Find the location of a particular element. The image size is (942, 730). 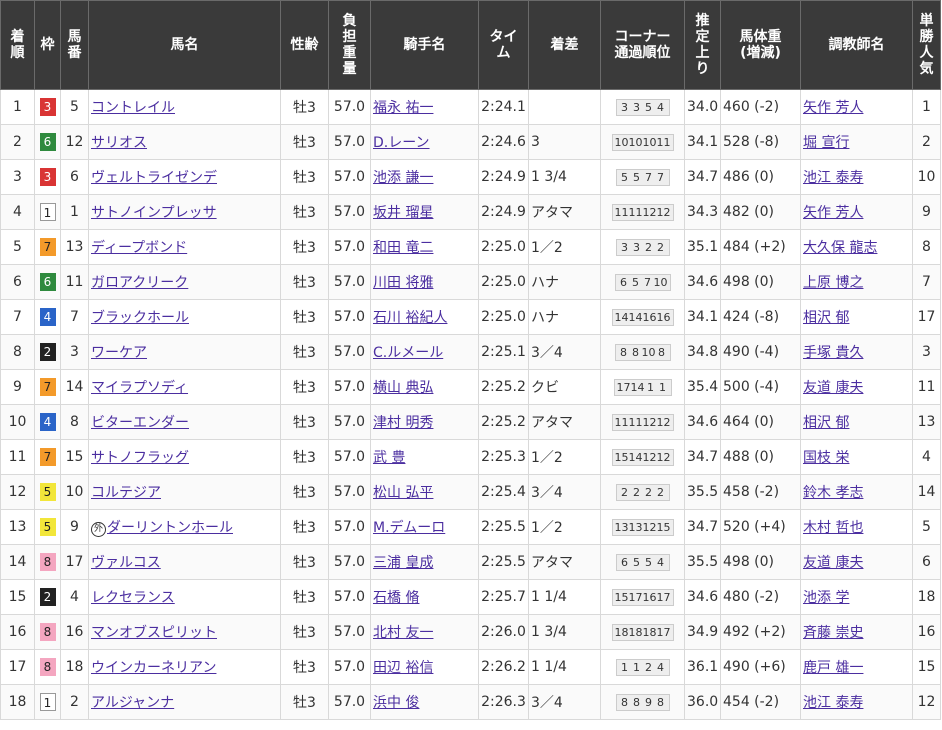

trainer-link: 池添 学 is located at coordinates (826, 598).